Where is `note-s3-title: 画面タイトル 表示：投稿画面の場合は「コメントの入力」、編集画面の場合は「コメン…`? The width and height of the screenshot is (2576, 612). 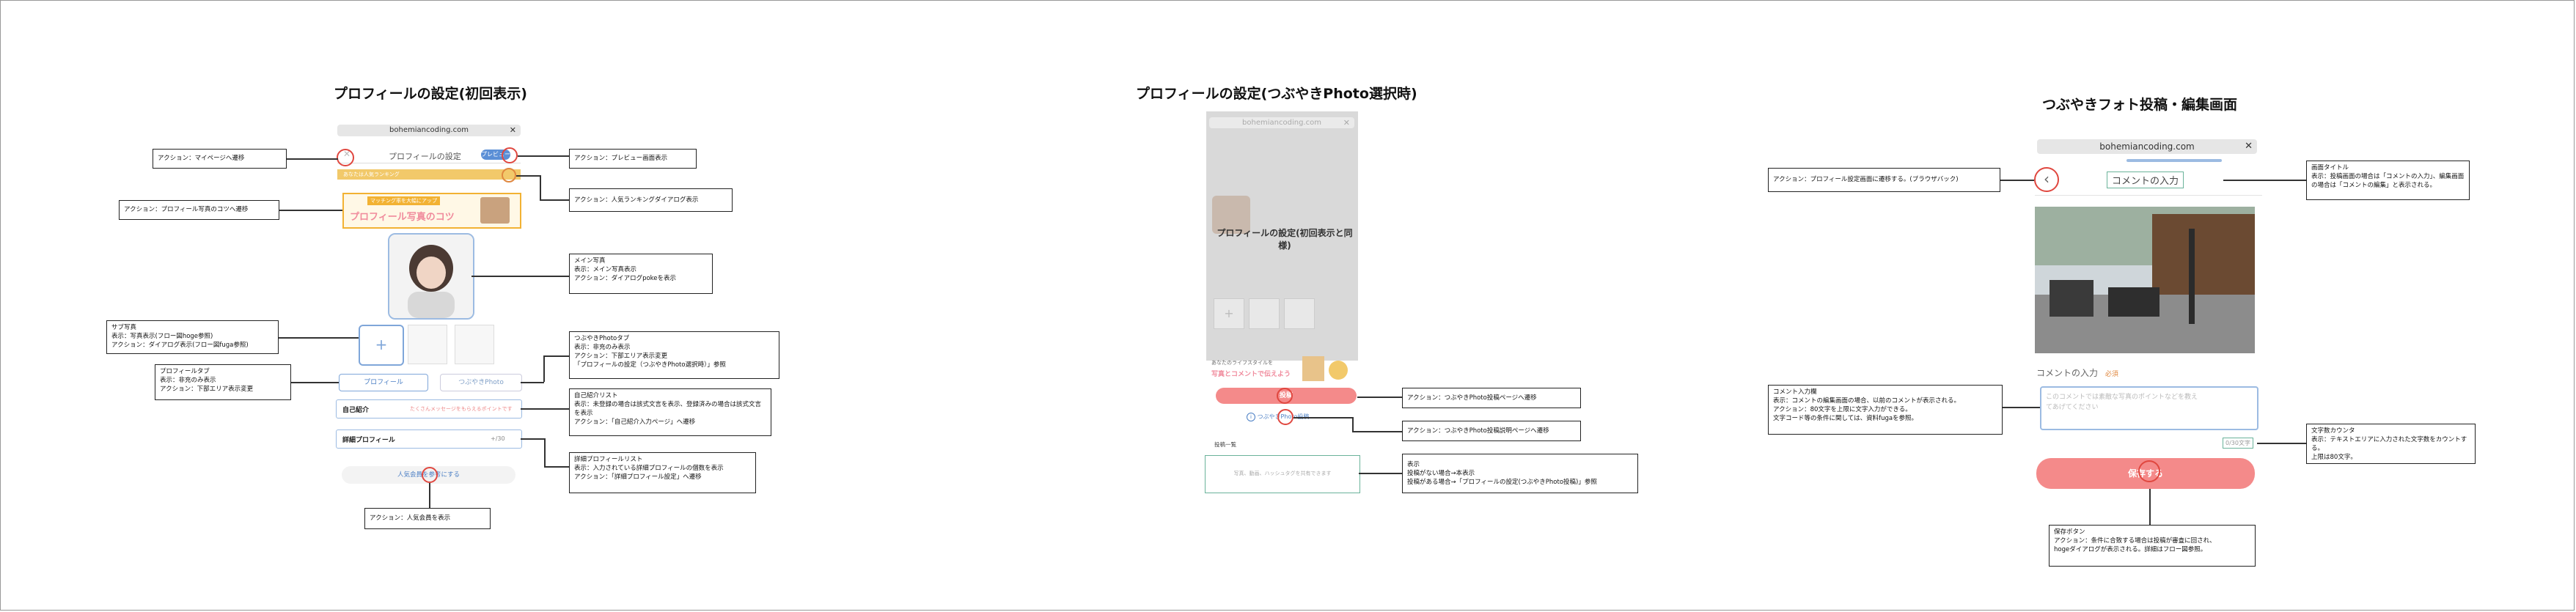 note-s3-title: 画面タイトル 表示：投稿画面の場合は「コメントの入力」、編集画面の場合は「コメン… is located at coordinates (2388, 180).